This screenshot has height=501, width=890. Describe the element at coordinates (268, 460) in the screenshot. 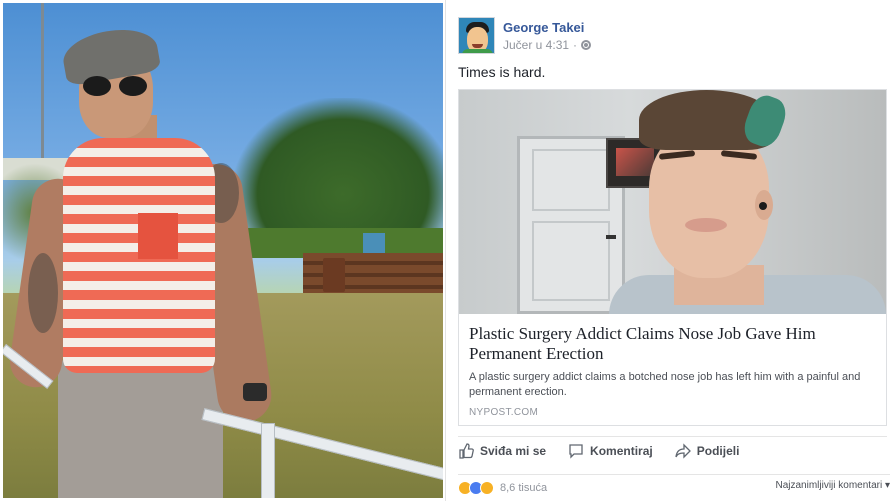

I see `railing-post` at that location.